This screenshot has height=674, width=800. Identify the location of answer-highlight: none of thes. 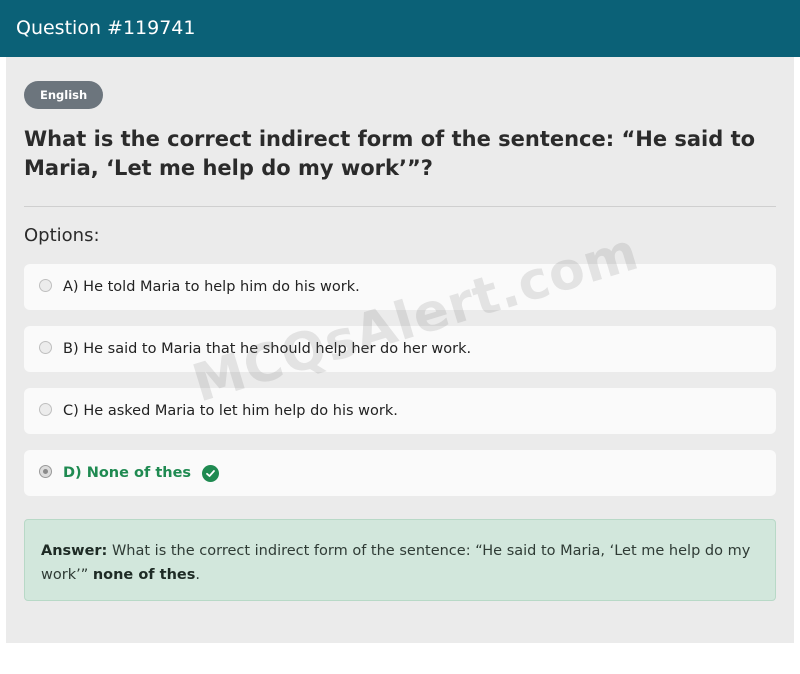
(144, 575).